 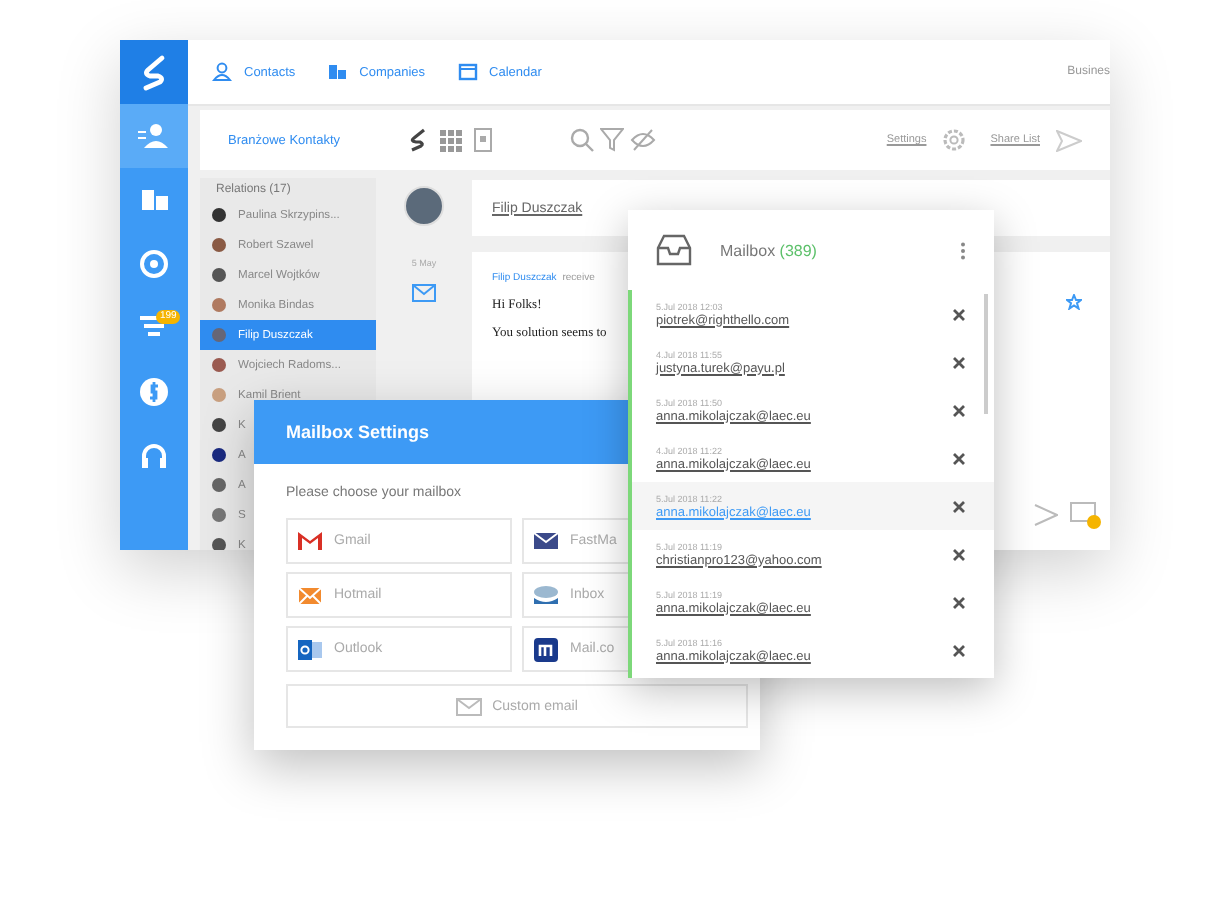 I want to click on panel-title: Mailbox (389), so click(x=768, y=250).